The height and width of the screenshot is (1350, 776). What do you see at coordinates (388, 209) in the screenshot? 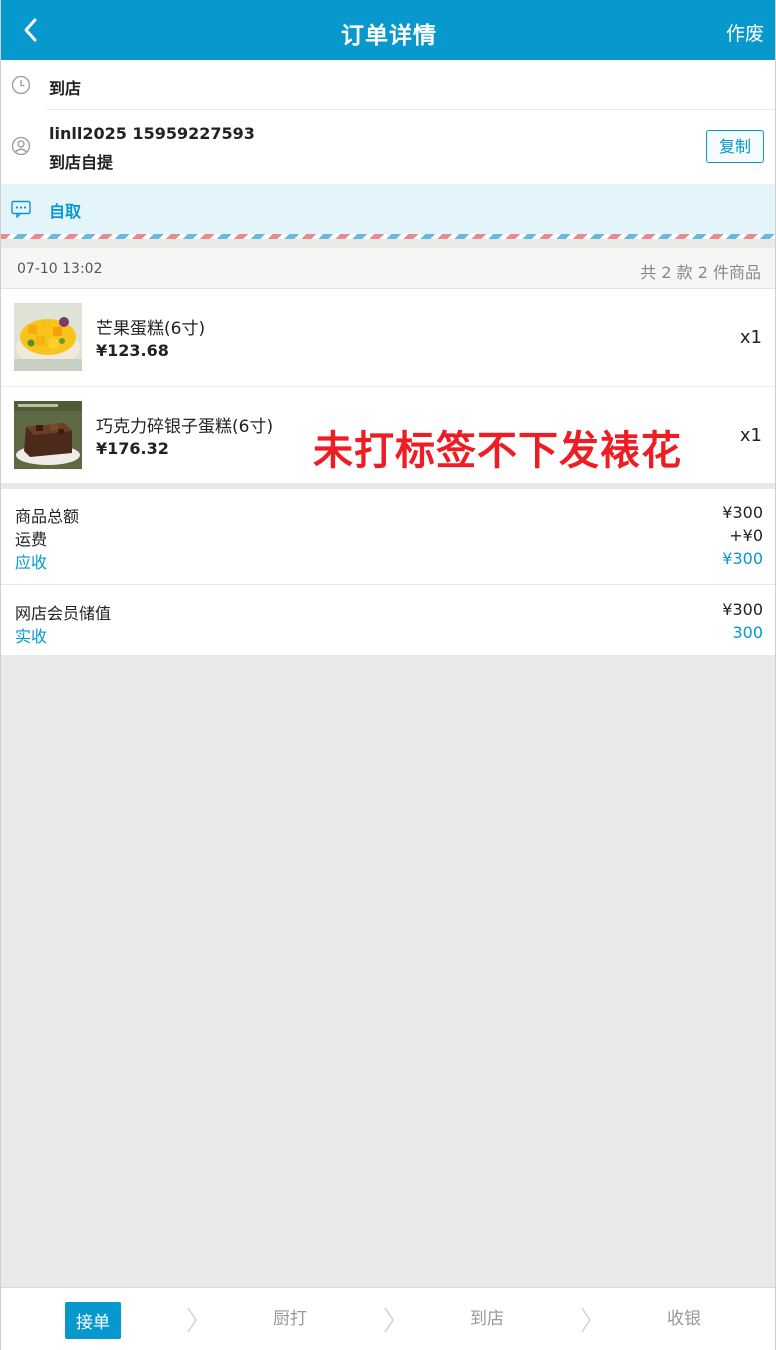
I see `remark-row: 自取` at bounding box center [388, 209].